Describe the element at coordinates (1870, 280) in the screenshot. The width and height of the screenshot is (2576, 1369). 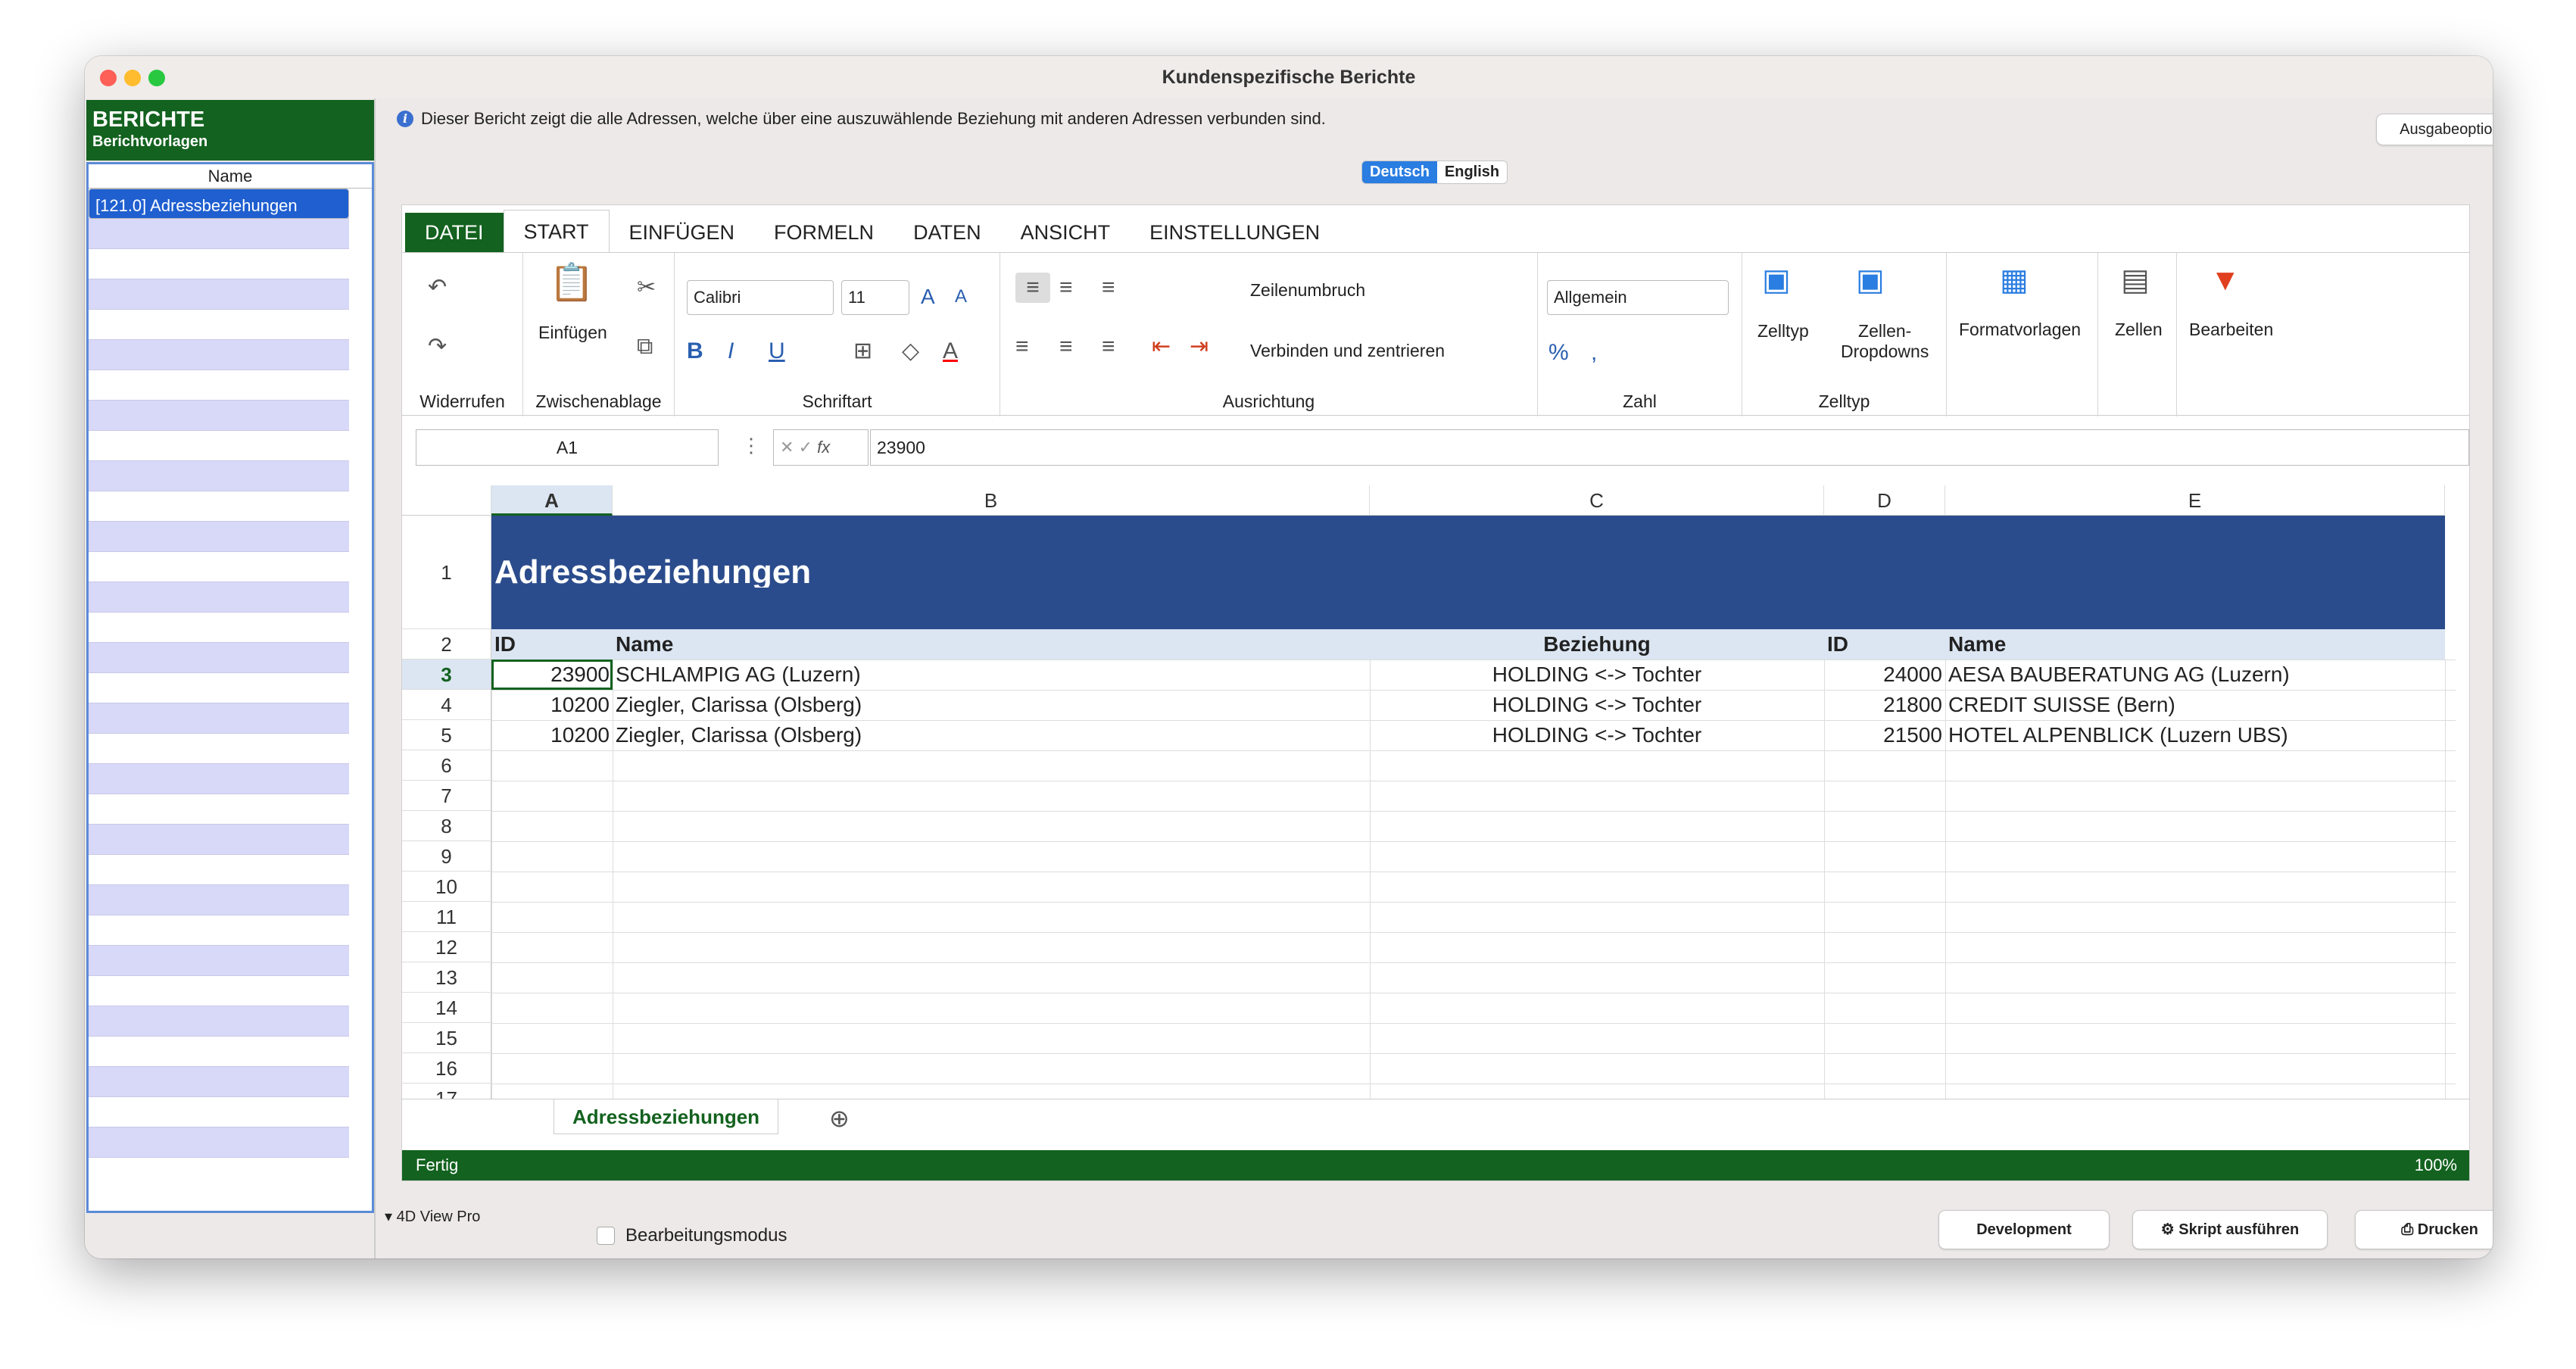
I see `cell-dropdowns-icon: ▣` at that location.